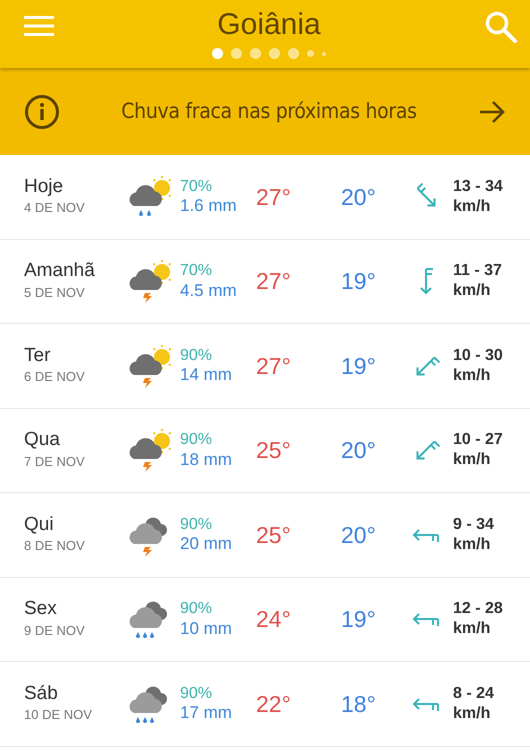  What do you see at coordinates (274, 619) in the screenshot?
I see `high-temp: 24°` at bounding box center [274, 619].